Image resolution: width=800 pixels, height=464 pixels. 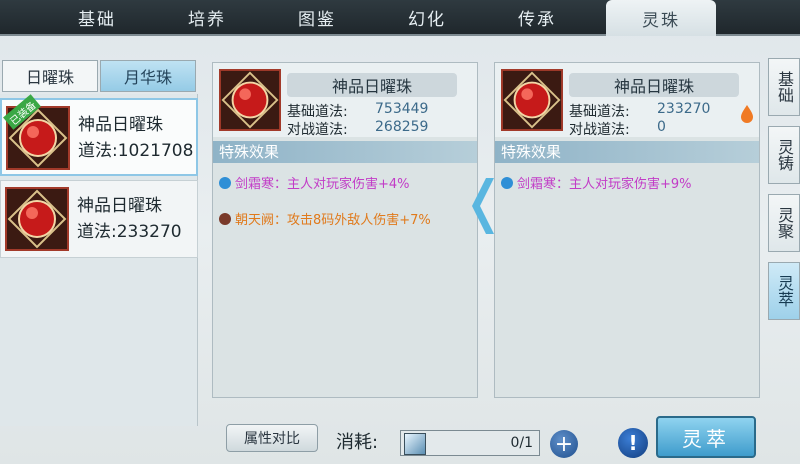 I want to click on add-material-button: +, so click(x=564, y=444).